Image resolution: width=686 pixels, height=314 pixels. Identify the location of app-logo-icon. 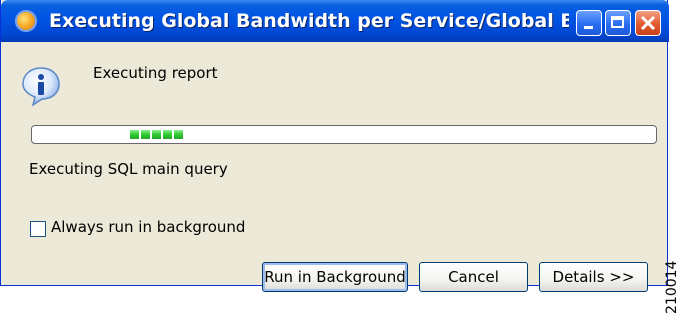
(26, 21).